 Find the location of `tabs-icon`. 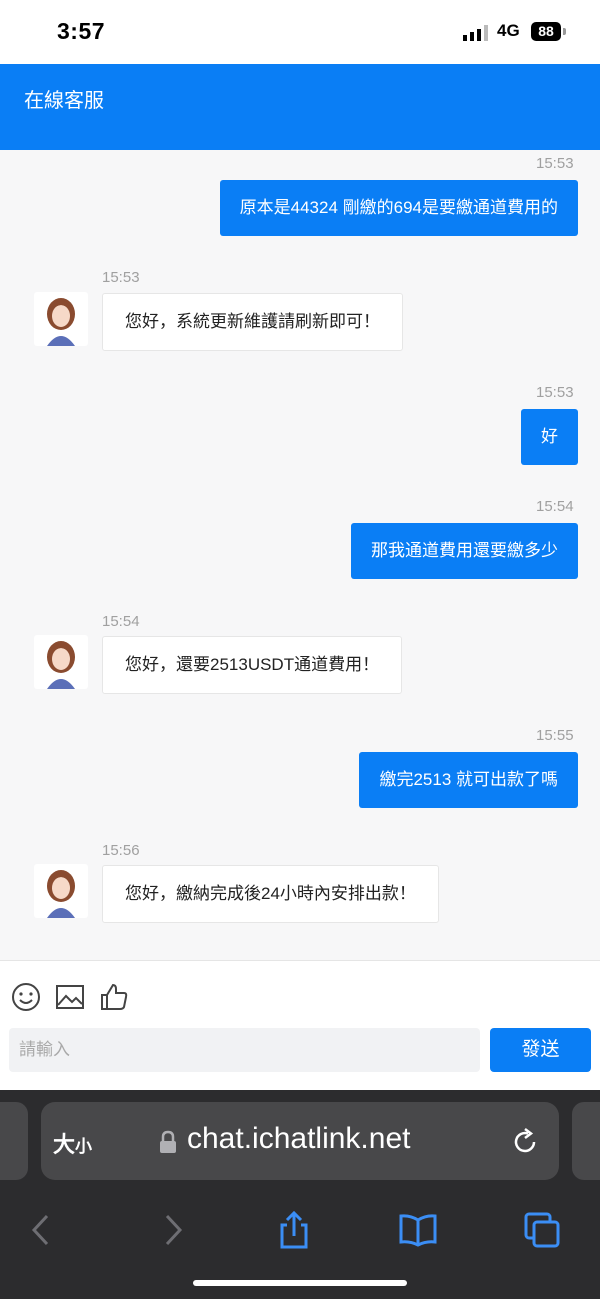

tabs-icon is located at coordinates (542, 1230).